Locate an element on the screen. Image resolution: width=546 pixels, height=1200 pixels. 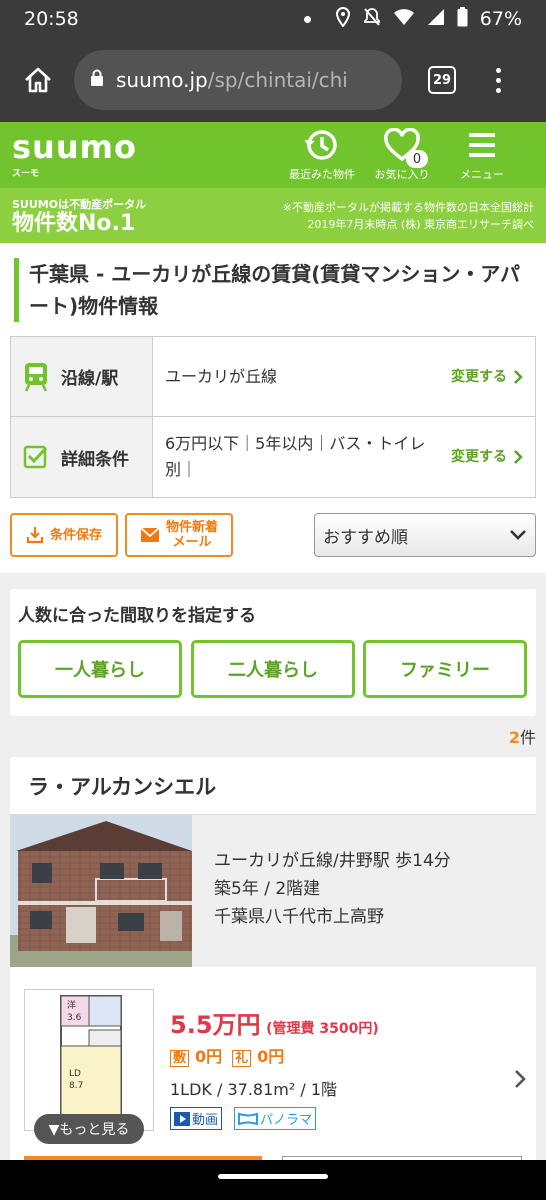
result-count: 2件 is located at coordinates (522, 736).